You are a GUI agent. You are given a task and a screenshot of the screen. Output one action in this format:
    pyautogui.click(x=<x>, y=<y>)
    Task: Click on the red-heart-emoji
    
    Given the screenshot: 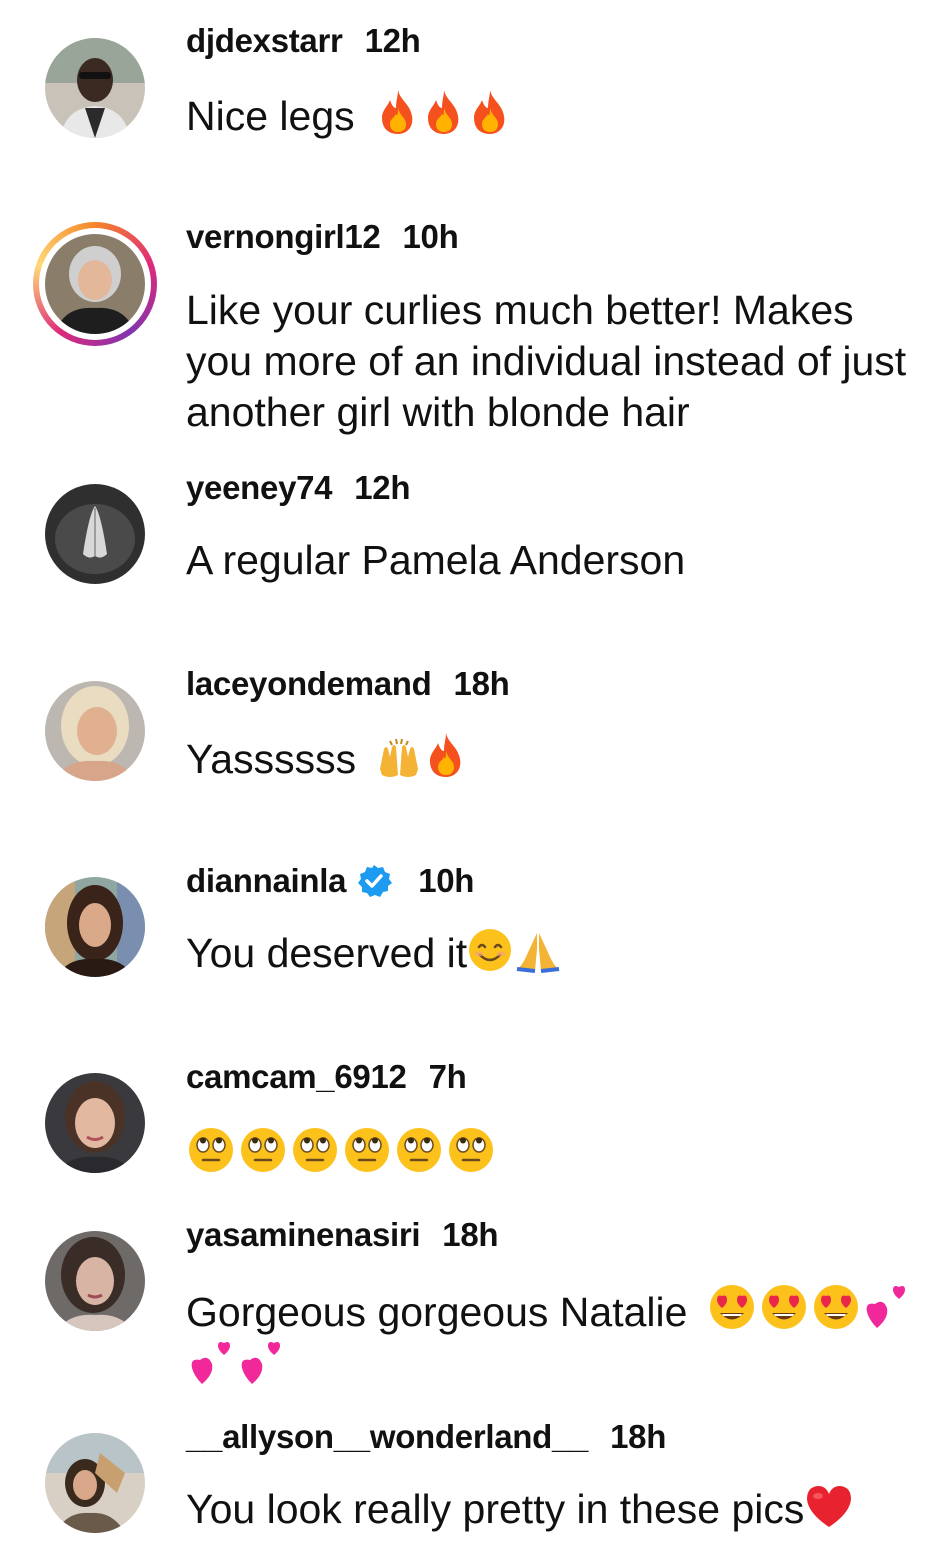 What is the action you would take?
    pyautogui.click(x=829, y=1506)
    